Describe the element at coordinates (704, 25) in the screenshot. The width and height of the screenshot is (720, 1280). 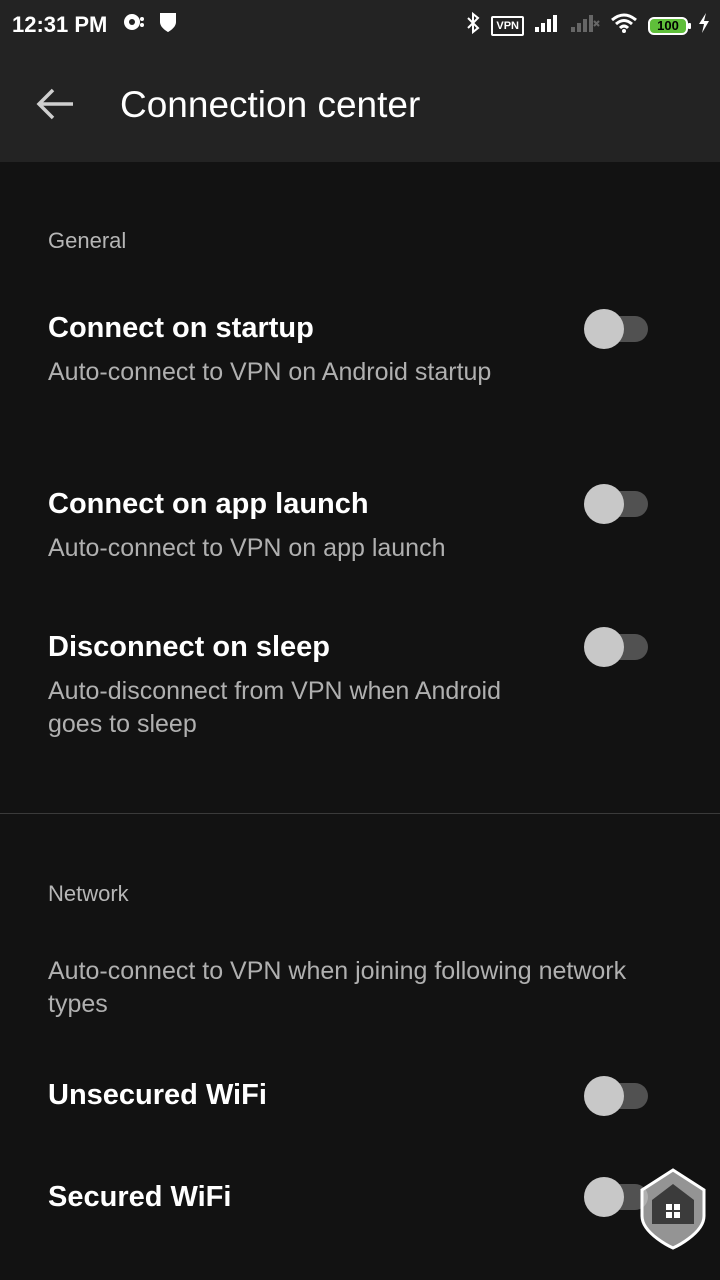
I see `charging-icon` at that location.